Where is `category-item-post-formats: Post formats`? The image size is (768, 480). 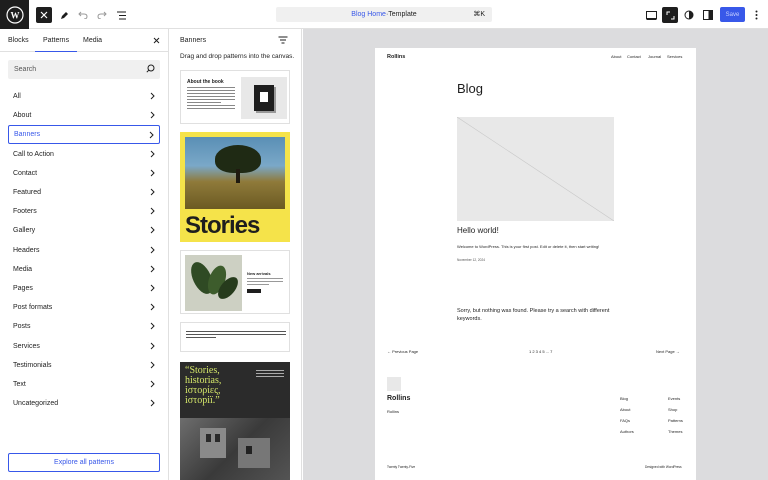 category-item-post-formats: Post formats is located at coordinates (84, 307).